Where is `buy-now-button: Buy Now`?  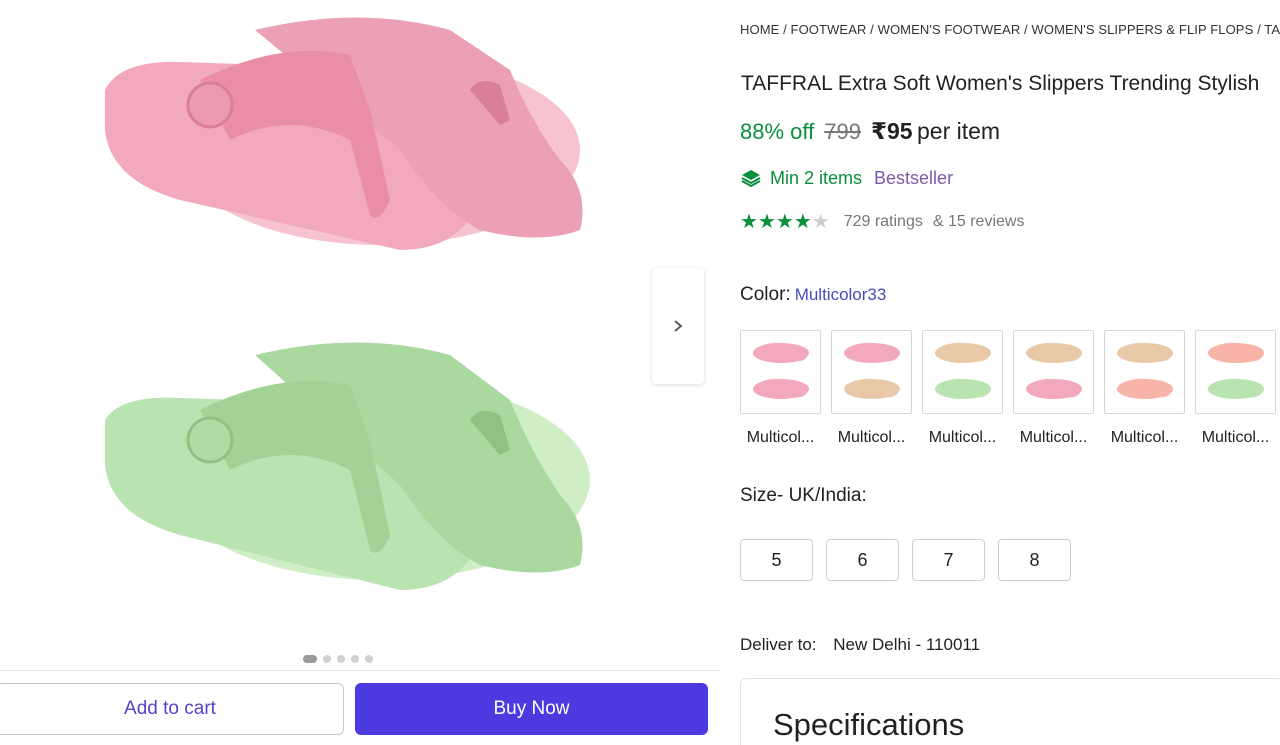
buy-now-button: Buy Now is located at coordinates (531, 709).